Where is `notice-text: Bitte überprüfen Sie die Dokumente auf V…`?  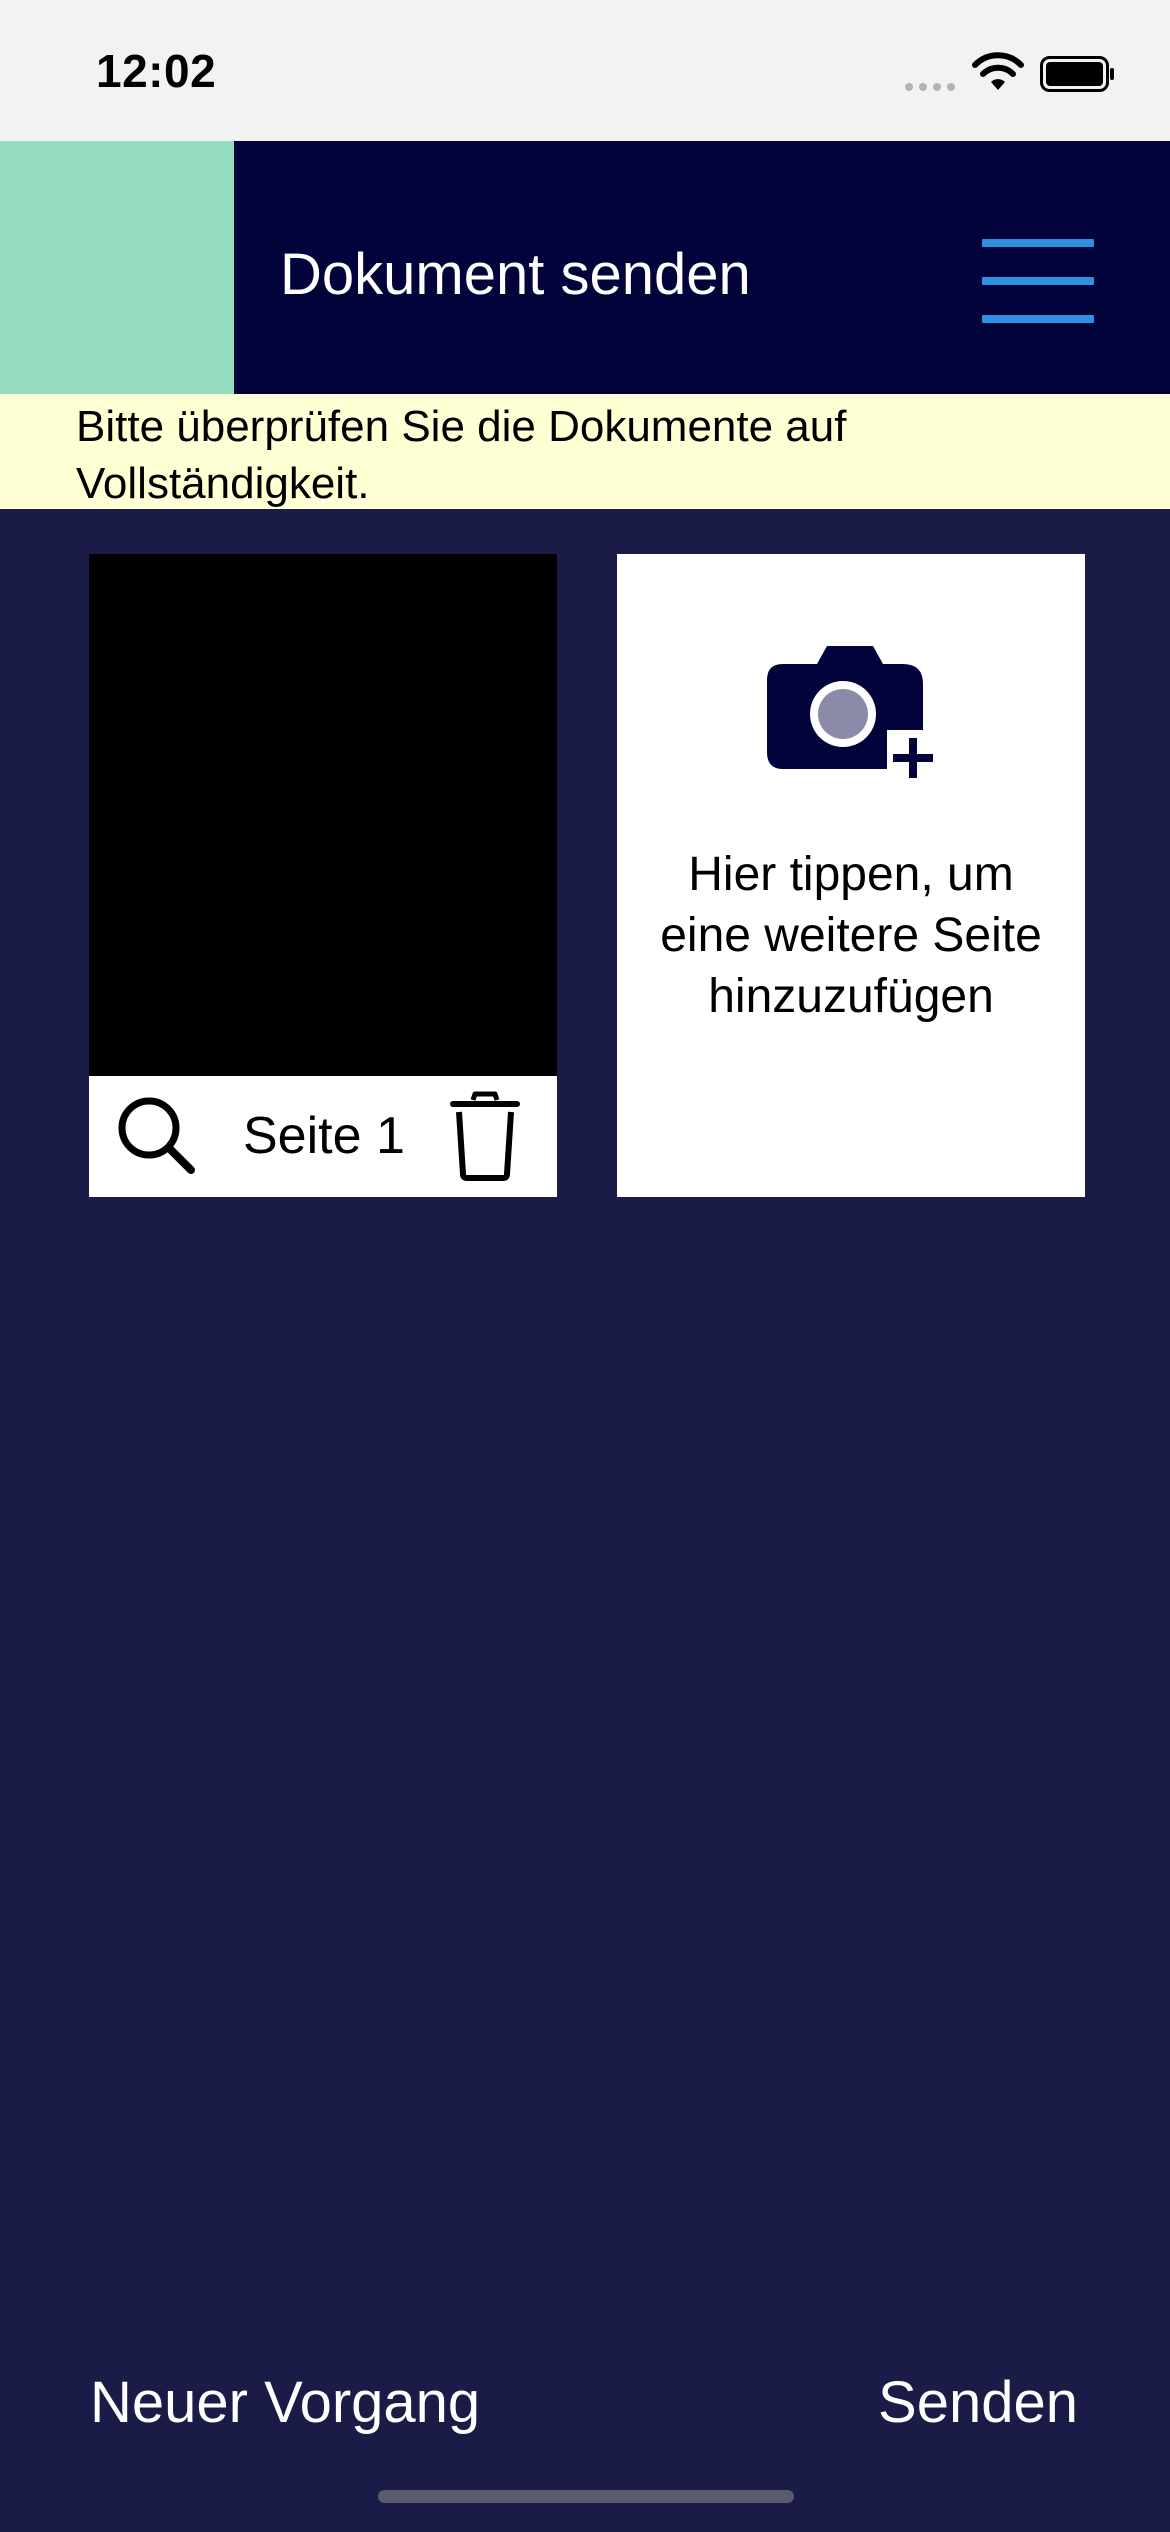 notice-text: Bitte überprüfen Sie die Dokumente auf V… is located at coordinates (461, 455).